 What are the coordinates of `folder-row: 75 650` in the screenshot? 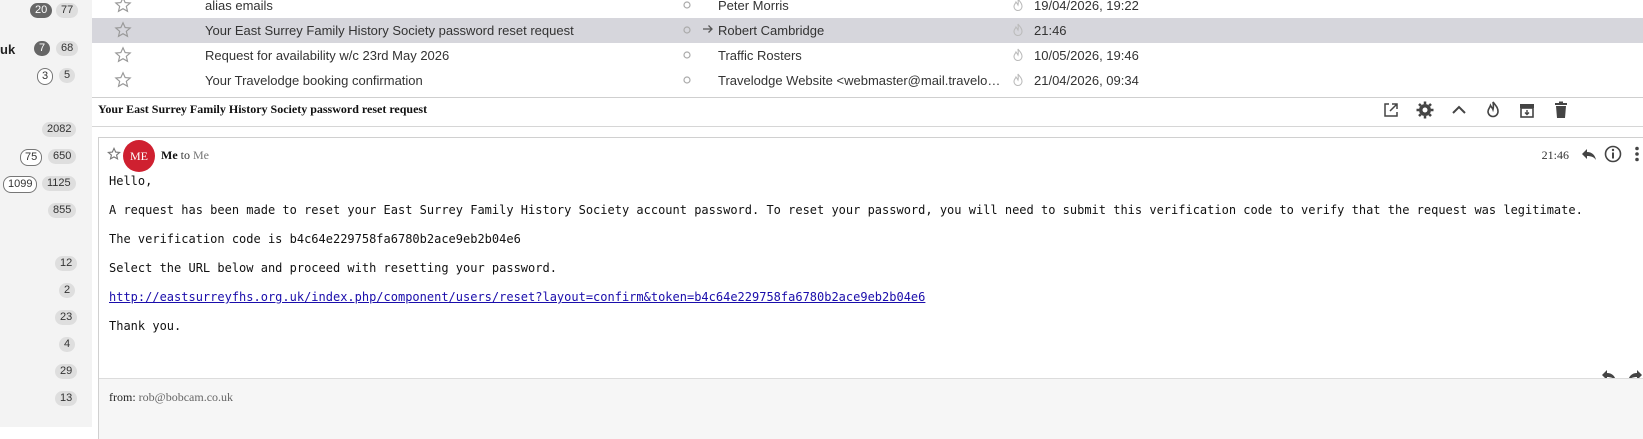 It's located at (46, 157).